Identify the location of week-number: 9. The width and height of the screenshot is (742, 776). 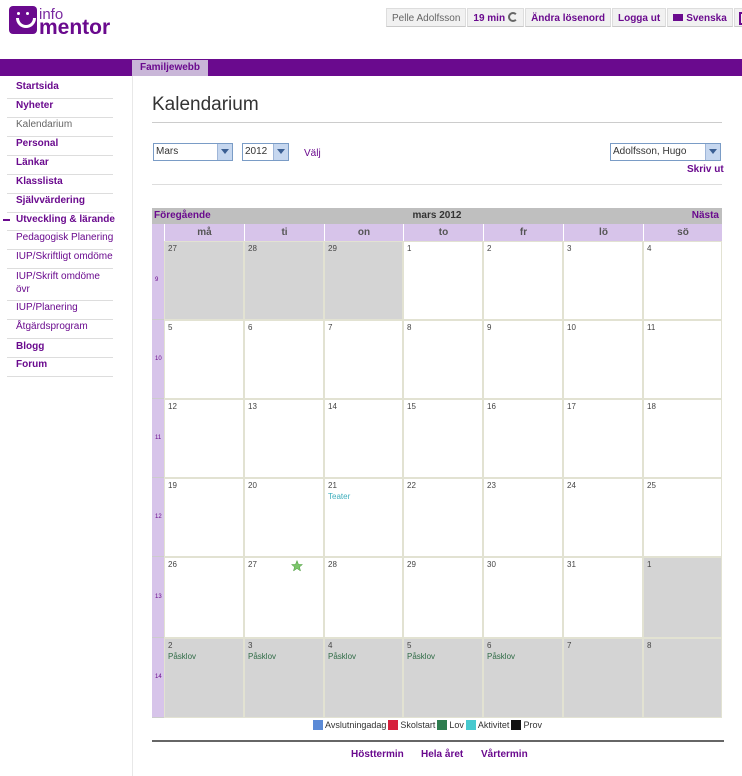
(158, 280).